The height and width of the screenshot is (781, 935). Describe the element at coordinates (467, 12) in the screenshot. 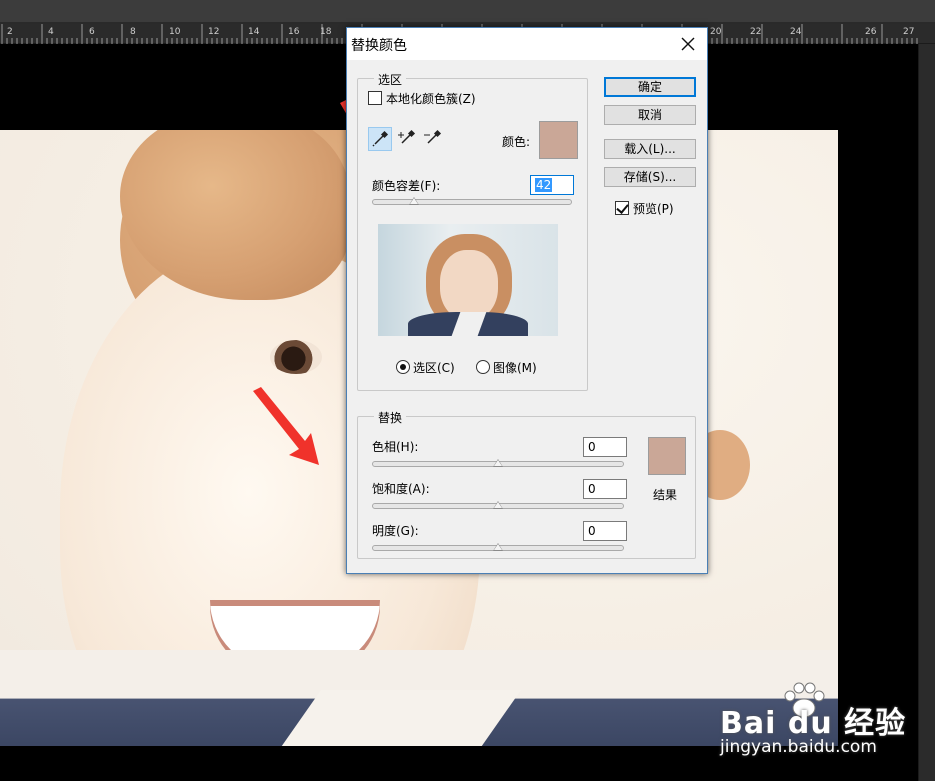

I see `menu-bar` at that location.